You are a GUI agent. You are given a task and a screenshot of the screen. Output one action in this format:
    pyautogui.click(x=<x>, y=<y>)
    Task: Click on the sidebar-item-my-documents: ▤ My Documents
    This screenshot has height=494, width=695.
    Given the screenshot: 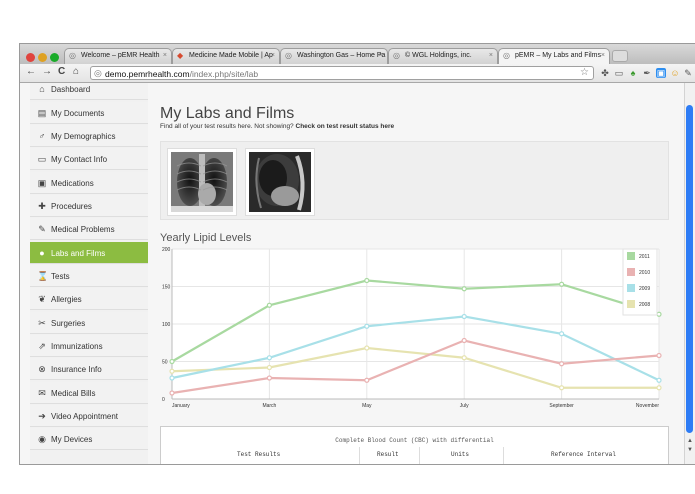 What is the action you would take?
    pyautogui.click(x=89, y=113)
    